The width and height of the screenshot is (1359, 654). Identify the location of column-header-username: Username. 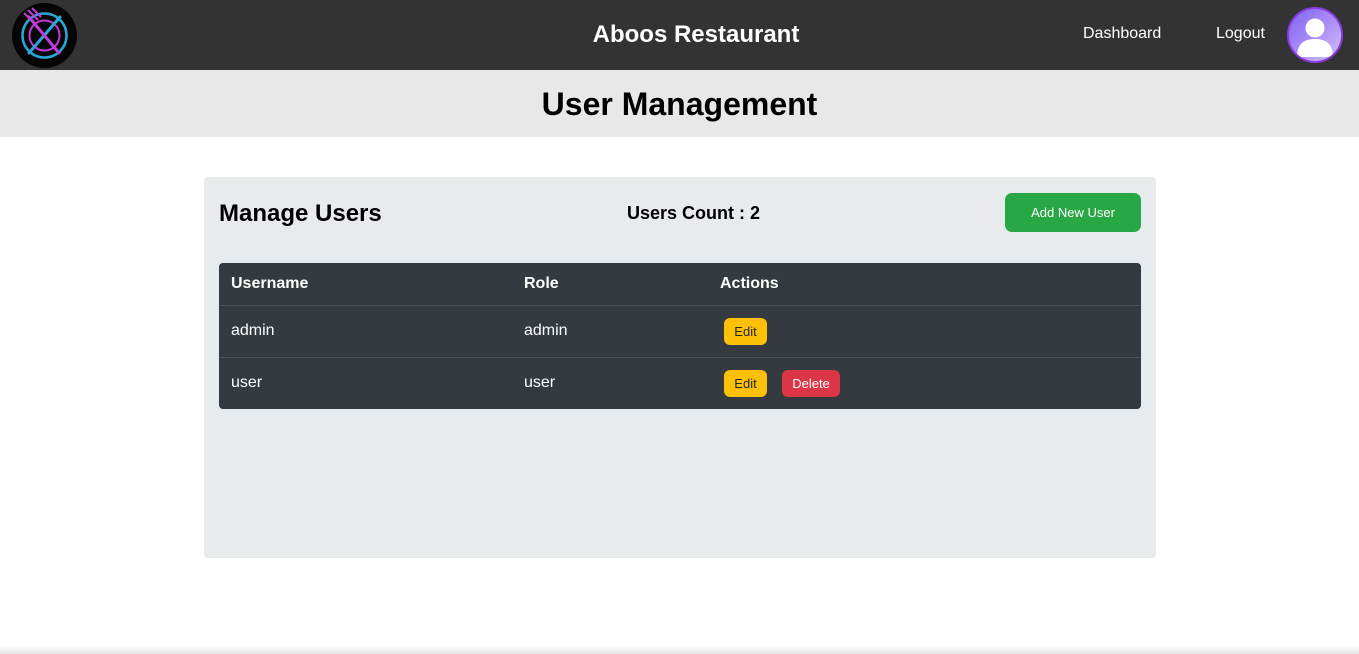
(270, 283).